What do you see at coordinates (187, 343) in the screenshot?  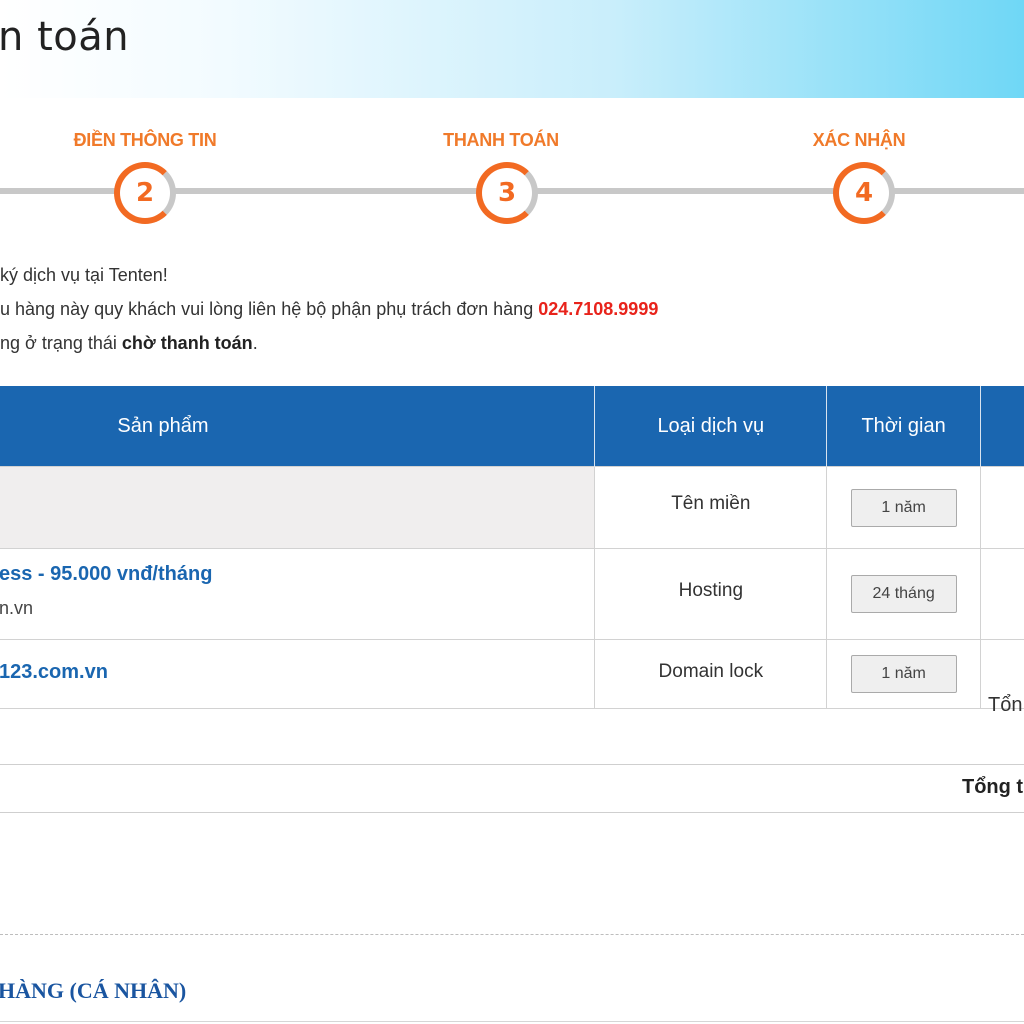 I see `status-value: chờ thanh toán` at bounding box center [187, 343].